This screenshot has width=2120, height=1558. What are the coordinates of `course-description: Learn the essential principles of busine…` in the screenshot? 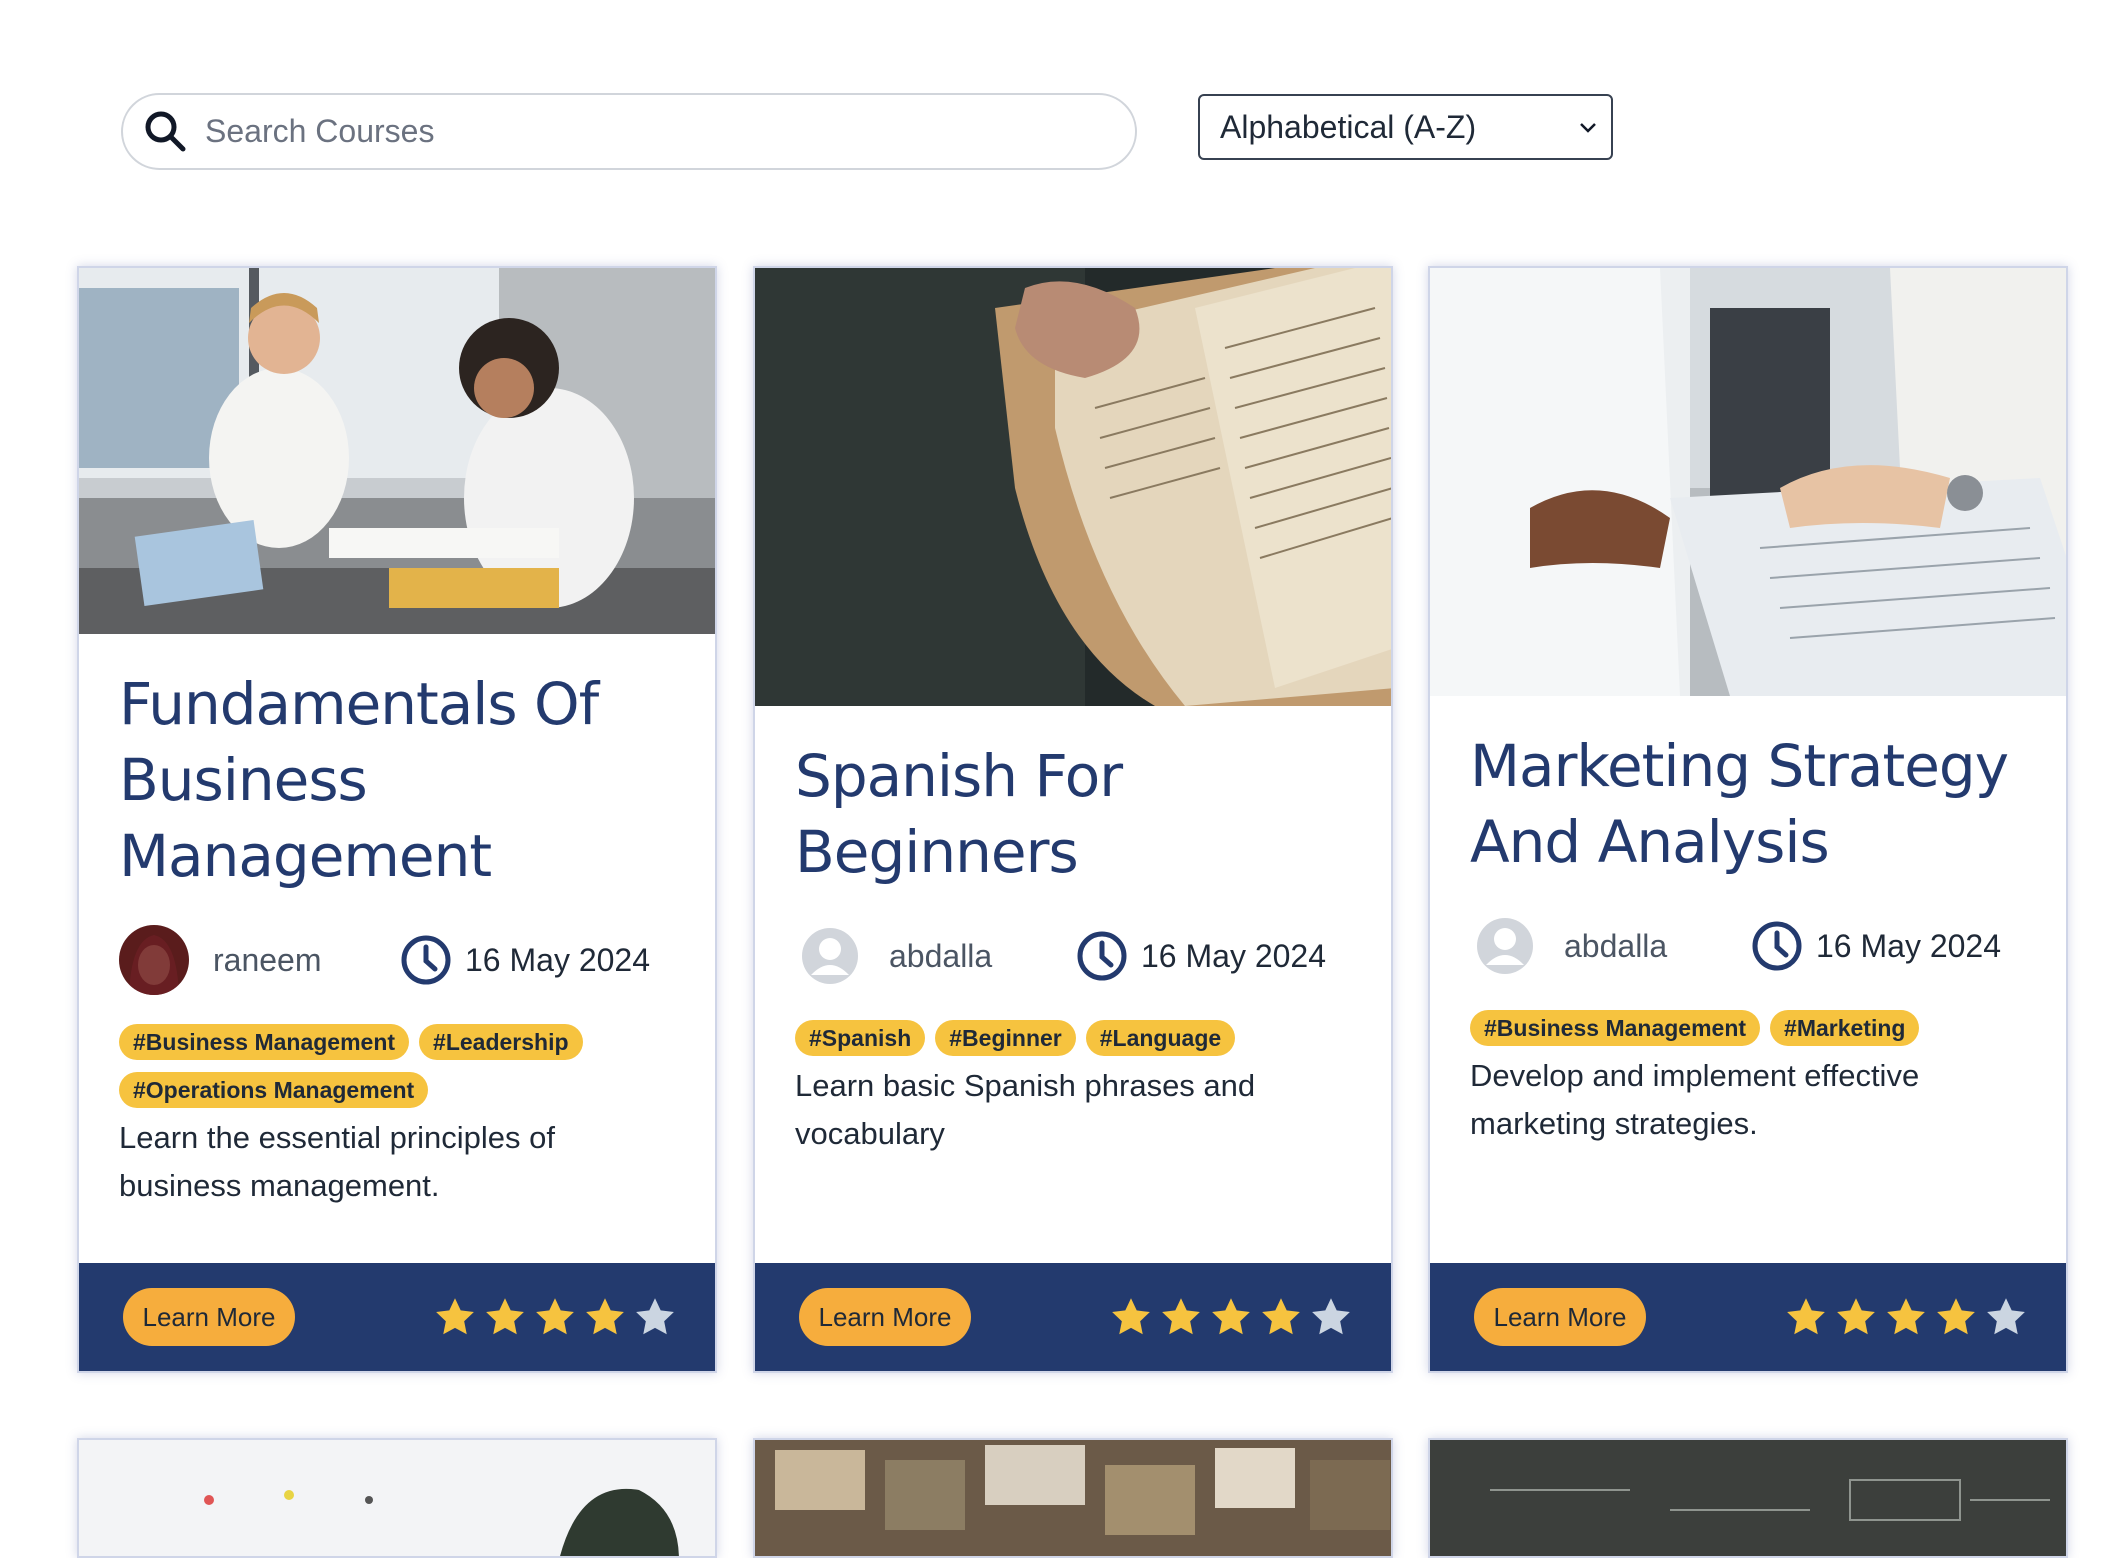 It's located at (337, 1161).